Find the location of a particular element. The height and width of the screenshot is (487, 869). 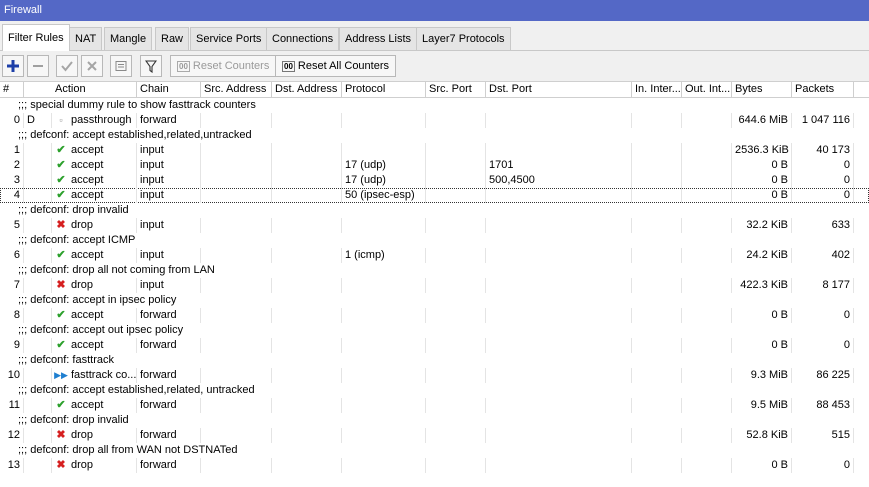

comment-row: ;;; defconf: fasttrack is located at coordinates (434, 360).